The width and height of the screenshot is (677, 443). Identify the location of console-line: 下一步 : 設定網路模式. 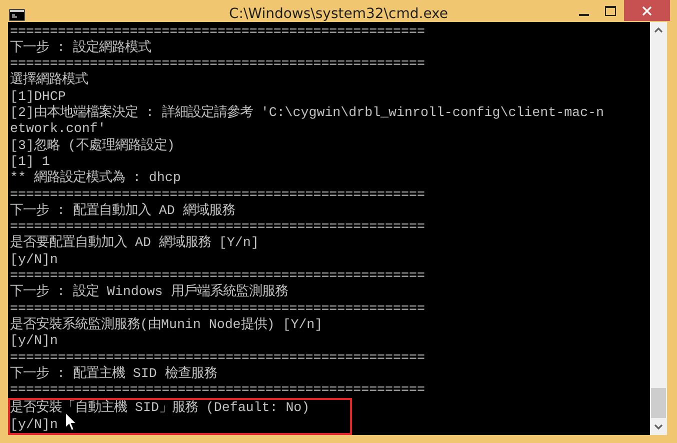
(80, 48).